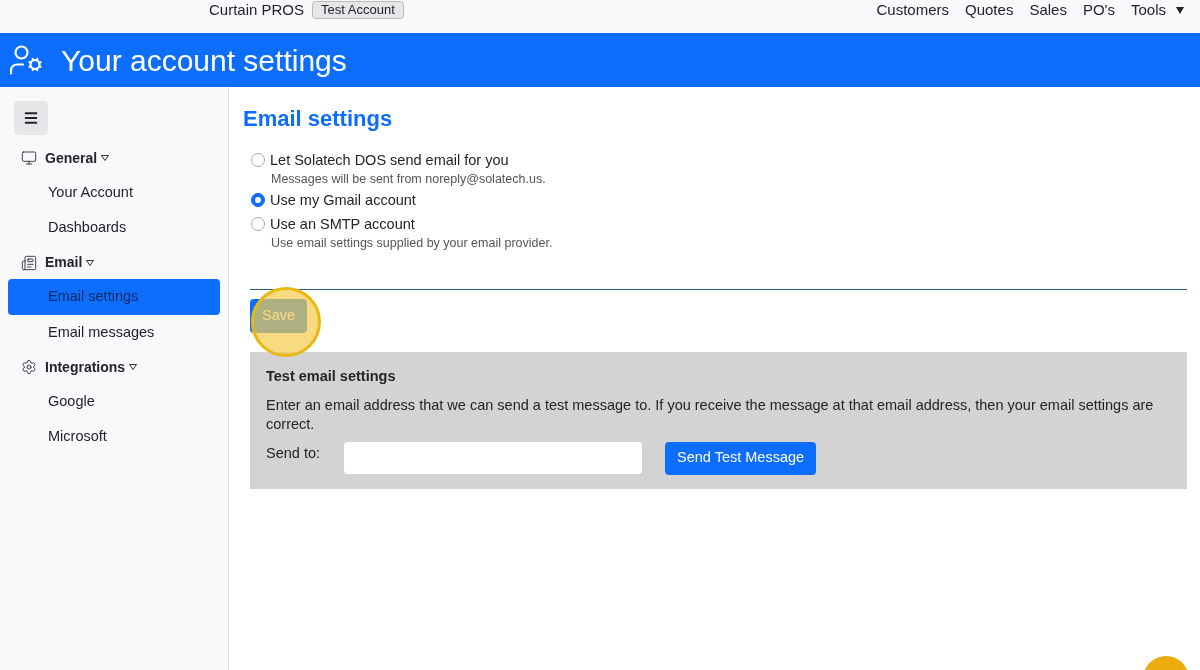 The image size is (1200, 670). Describe the element at coordinates (114, 332) in the screenshot. I see `sidebar-item: Email messages` at that location.